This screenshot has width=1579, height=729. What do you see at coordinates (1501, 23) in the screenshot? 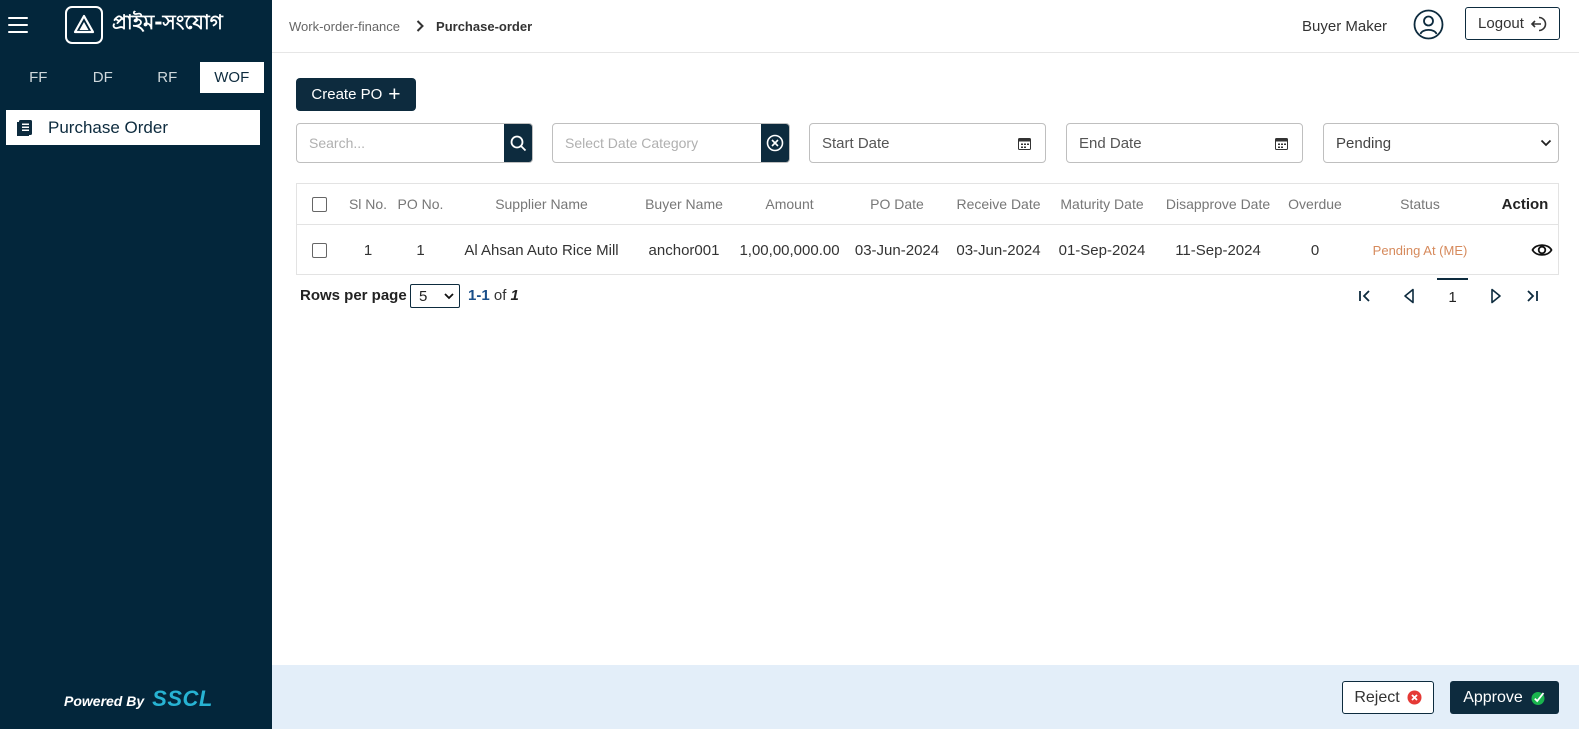
I see `logout-label: Logout` at bounding box center [1501, 23].